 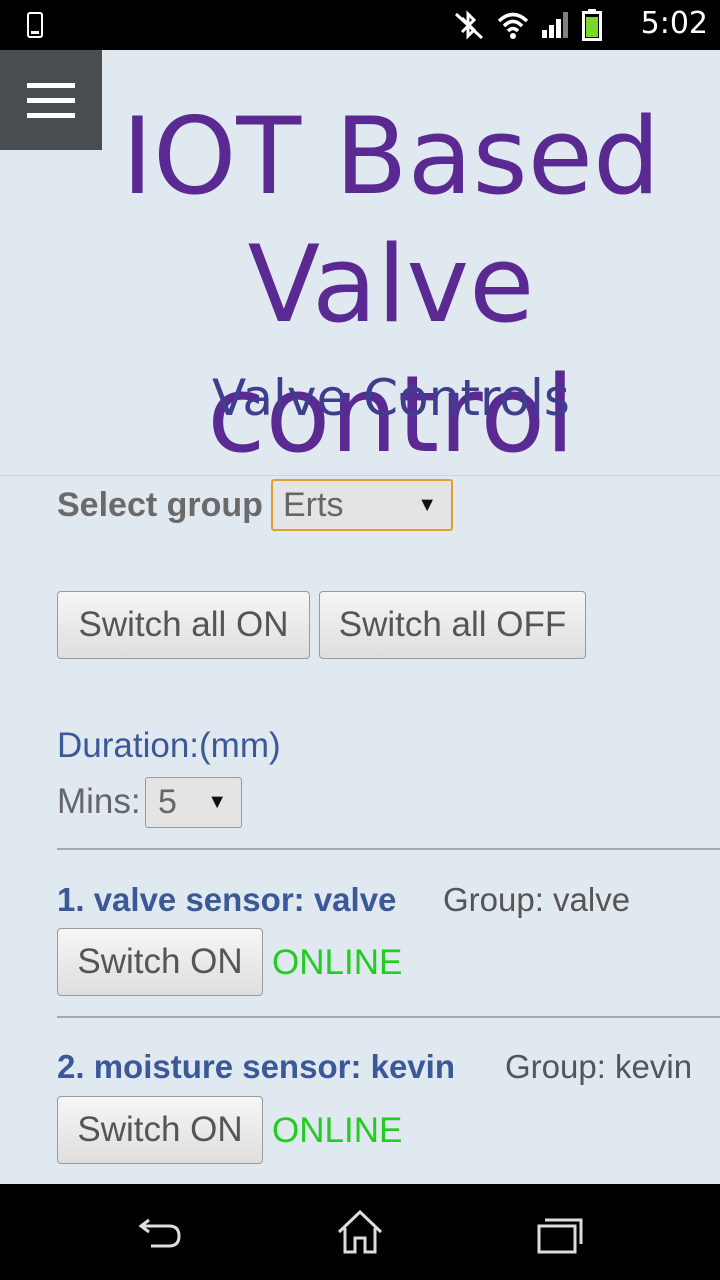 What do you see at coordinates (360, 475) in the screenshot?
I see `header-divider` at bounding box center [360, 475].